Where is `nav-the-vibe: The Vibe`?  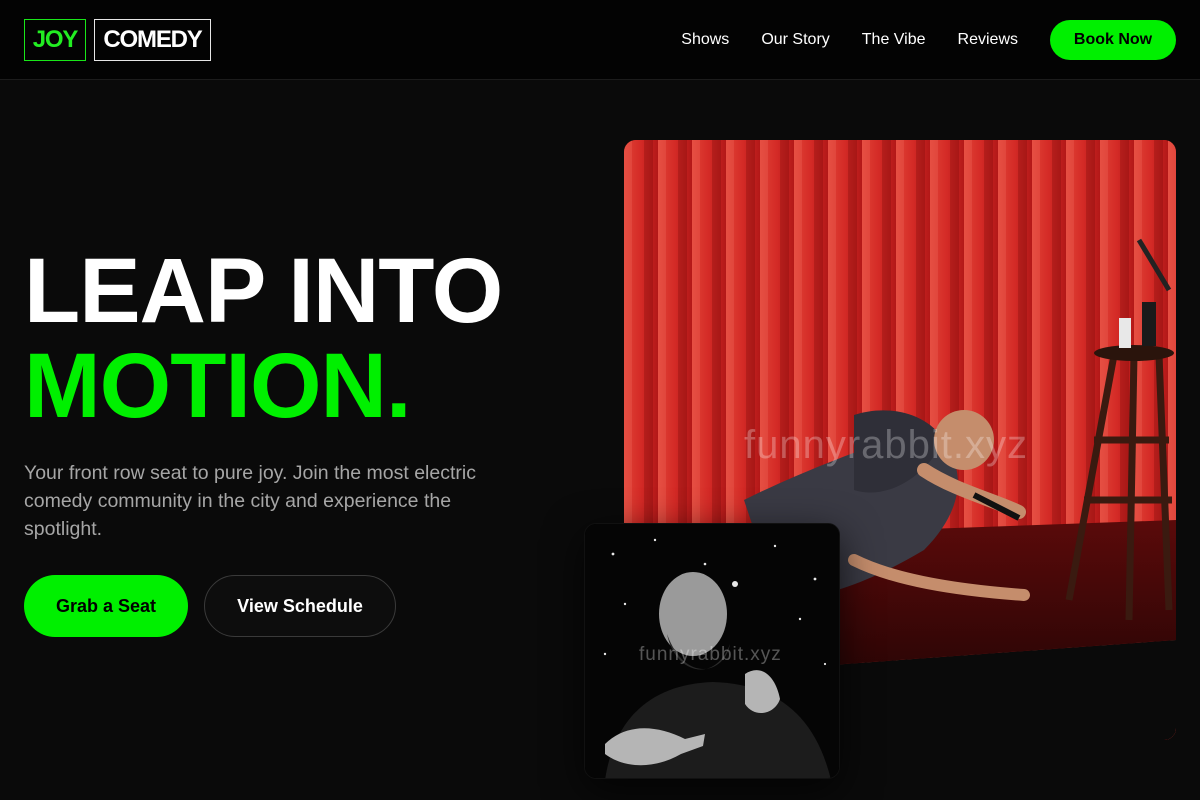
nav-the-vibe: The Vibe is located at coordinates (894, 40).